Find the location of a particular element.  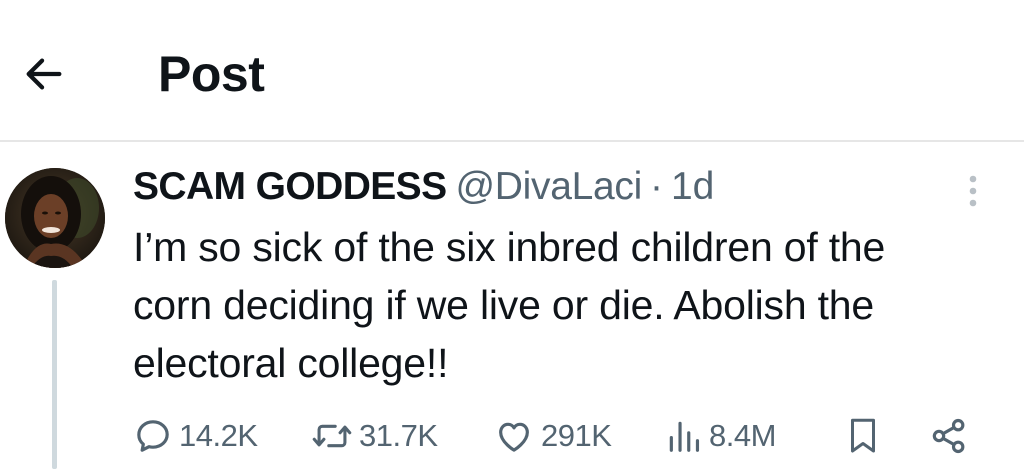

user-handle: @DivaLaci is located at coordinates (549, 187).